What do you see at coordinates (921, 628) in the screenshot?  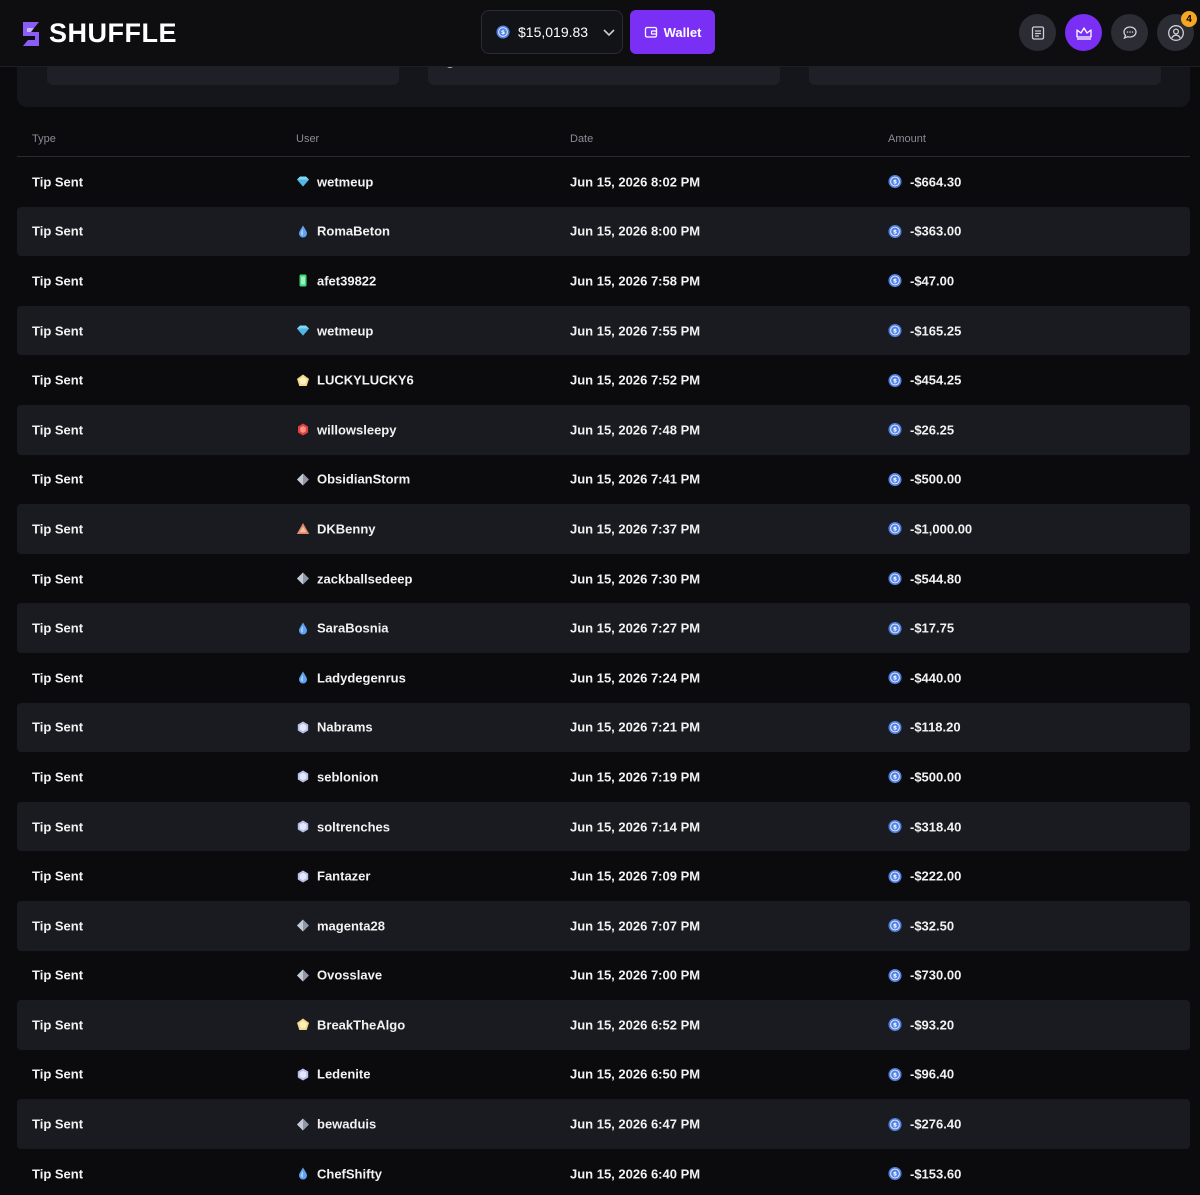 I see `transaction-amount: $ -$17.75` at bounding box center [921, 628].